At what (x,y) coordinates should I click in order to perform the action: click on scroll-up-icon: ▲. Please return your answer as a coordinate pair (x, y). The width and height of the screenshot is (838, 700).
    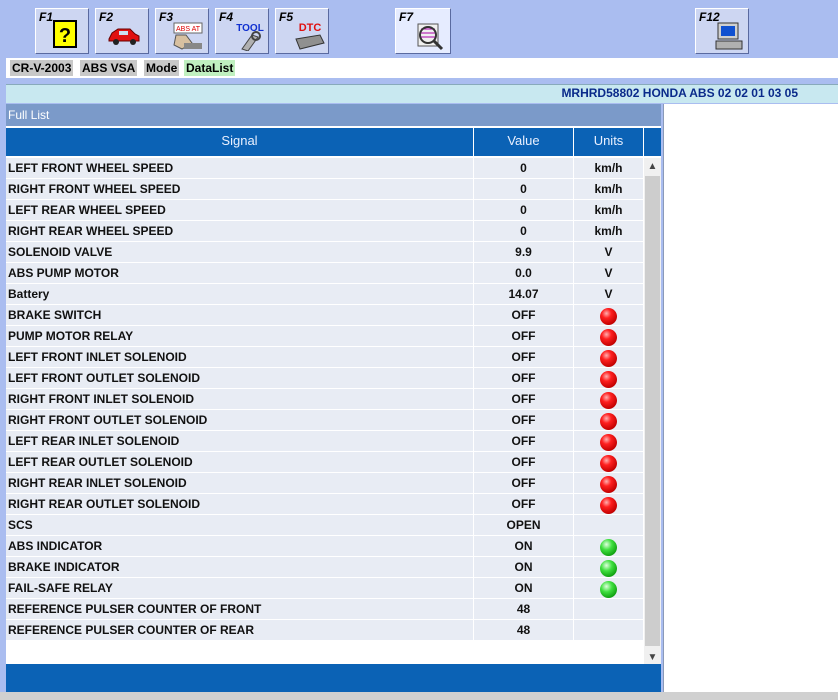
    Looking at the image, I should click on (652, 166).